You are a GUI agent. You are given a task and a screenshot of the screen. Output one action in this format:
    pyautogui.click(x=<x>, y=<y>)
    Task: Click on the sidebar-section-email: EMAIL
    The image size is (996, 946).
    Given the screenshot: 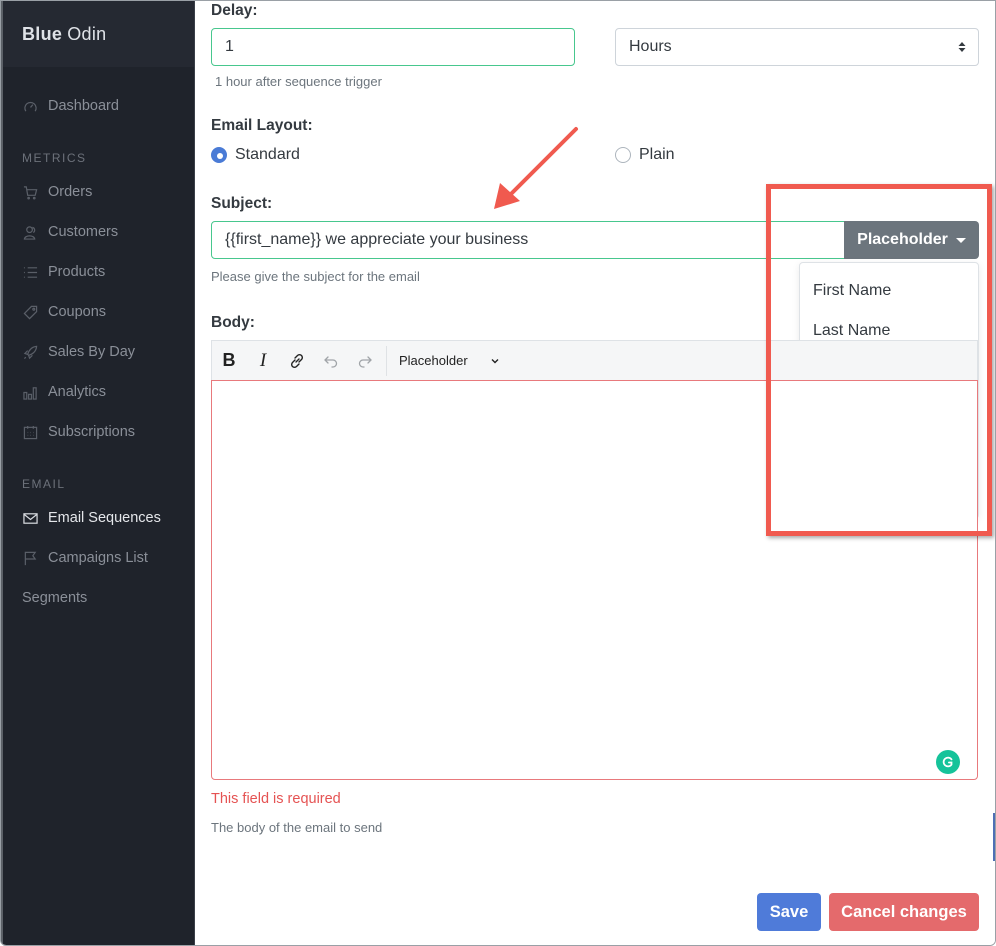 What is the action you would take?
    pyautogui.click(x=44, y=484)
    